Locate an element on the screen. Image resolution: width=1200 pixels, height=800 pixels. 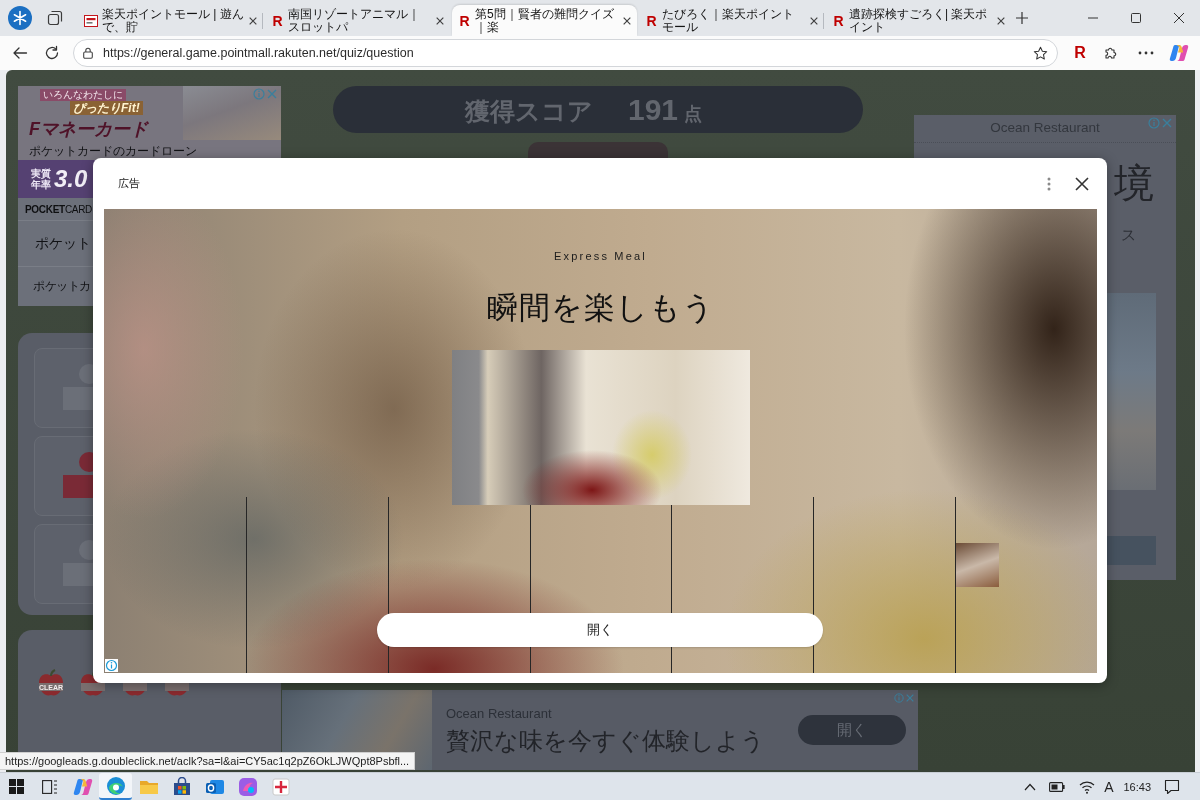
refresh-icon is located at coordinates (52, 53).